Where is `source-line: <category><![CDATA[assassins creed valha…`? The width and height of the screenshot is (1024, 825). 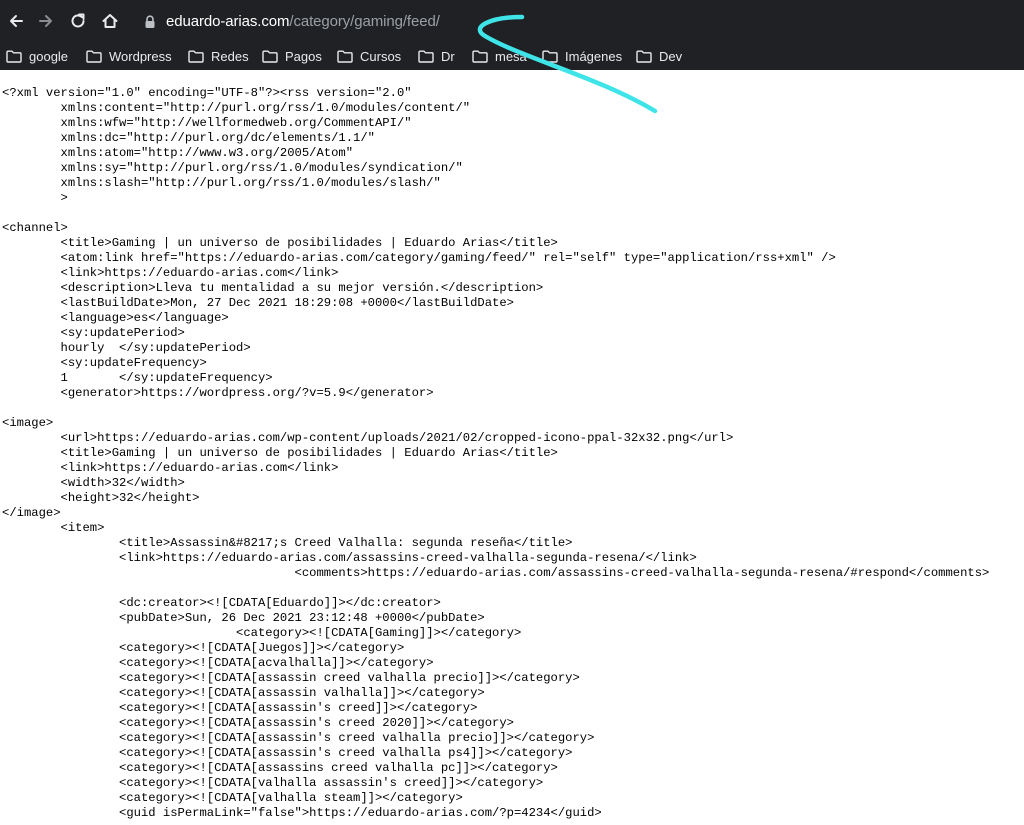
source-line: <category><![CDATA[assassins creed valha… is located at coordinates (280, 768).